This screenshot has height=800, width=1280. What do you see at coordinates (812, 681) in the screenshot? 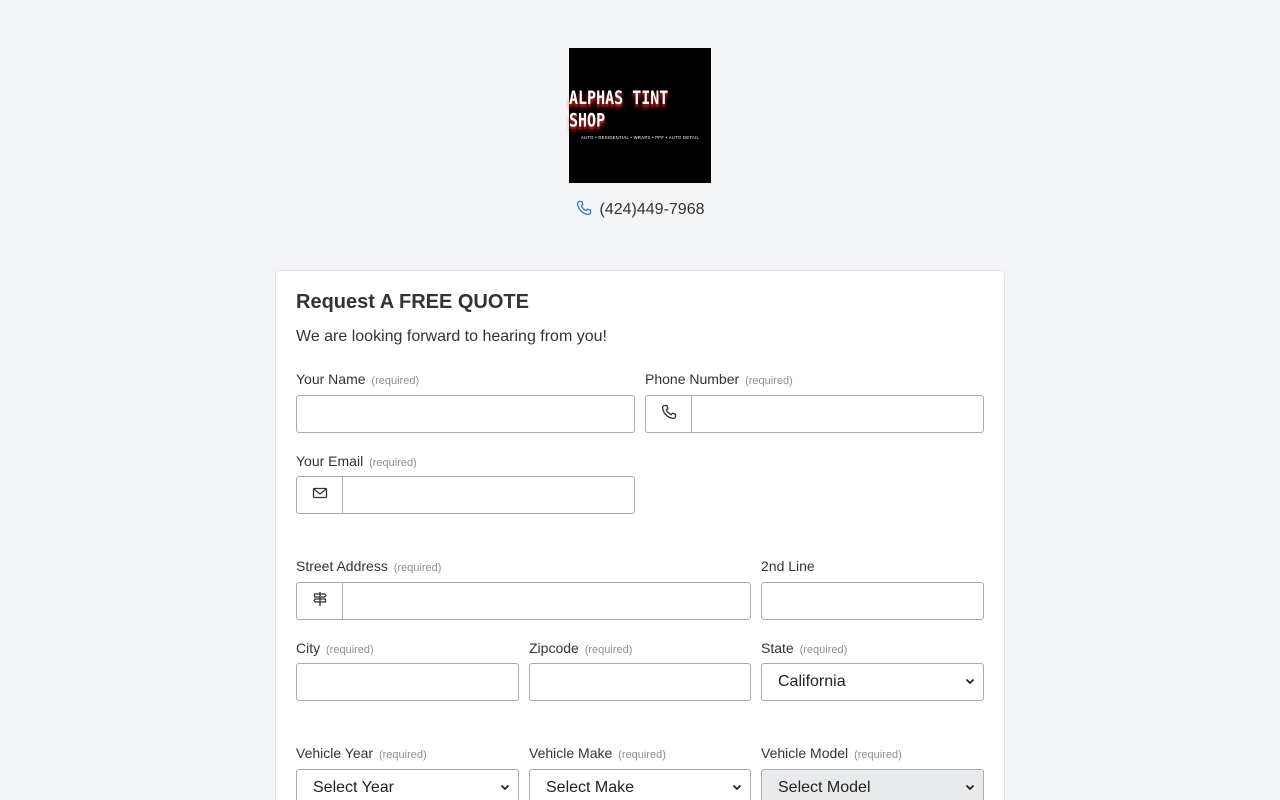
I see `state-select-value: California` at bounding box center [812, 681].